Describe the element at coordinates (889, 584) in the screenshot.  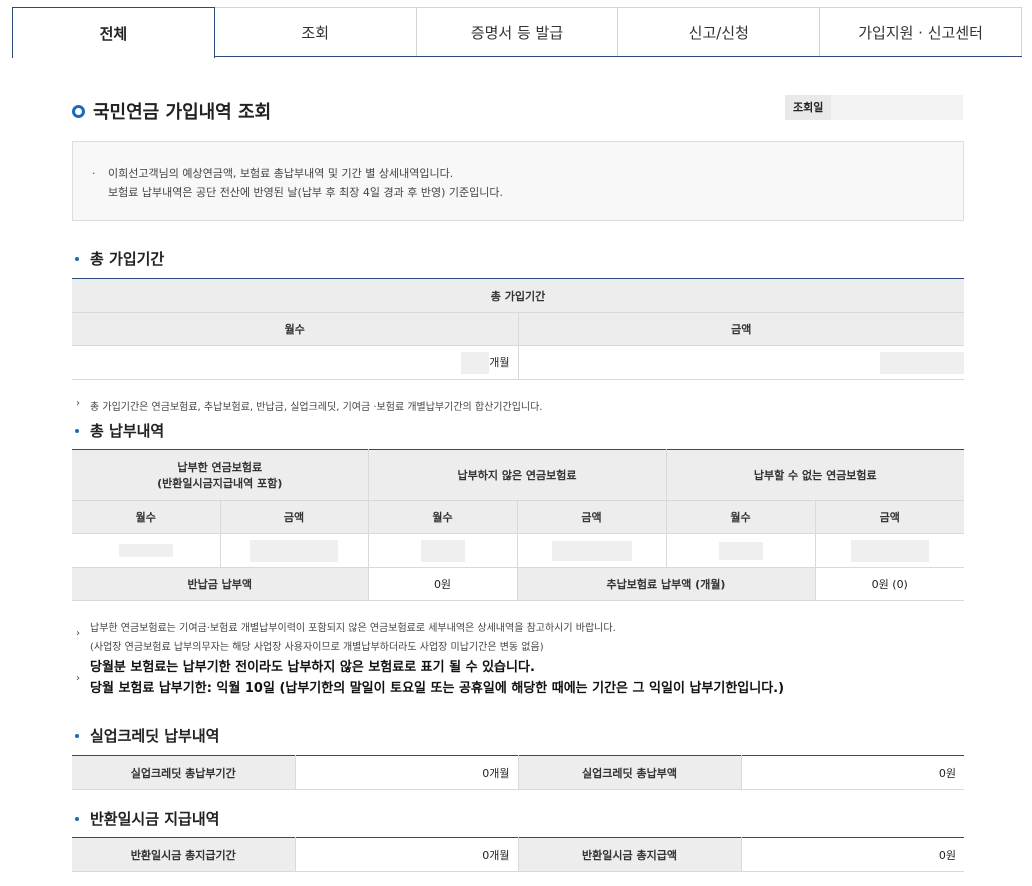
I see `addpay-value: 0원 (0)` at that location.